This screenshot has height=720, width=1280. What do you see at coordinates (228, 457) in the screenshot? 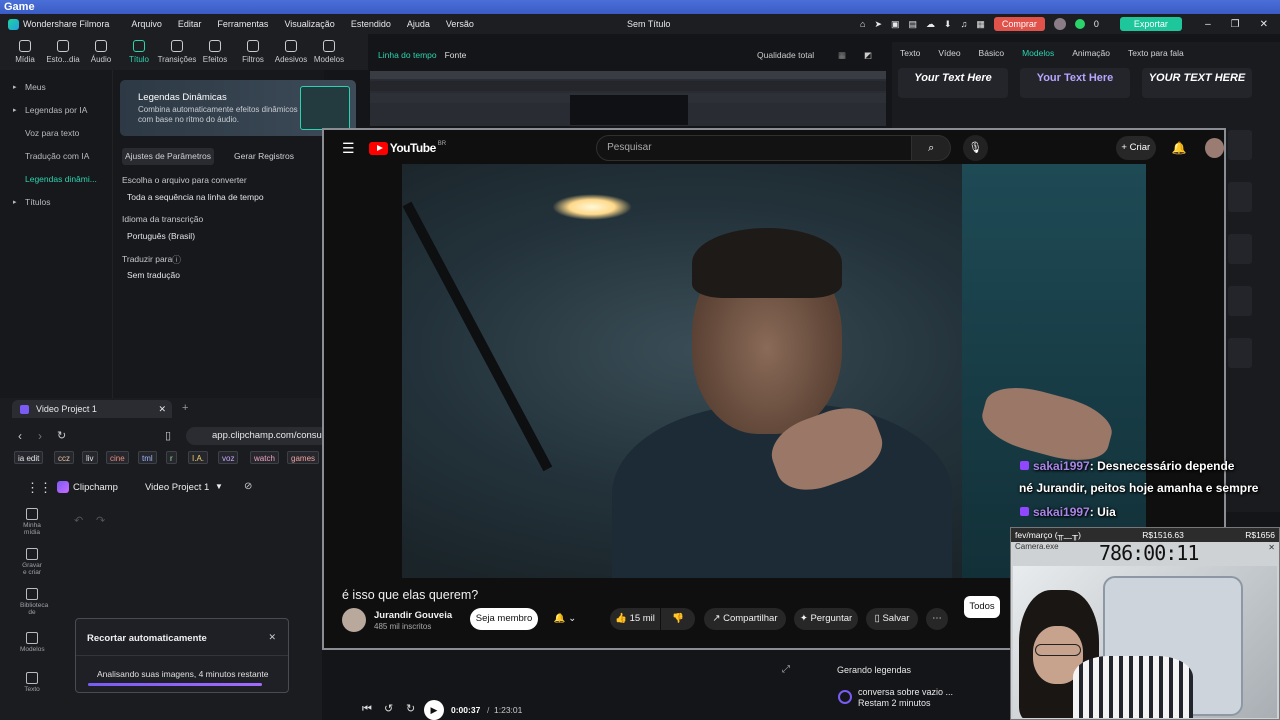
I see `bookmark-item: voz` at bounding box center [228, 457].